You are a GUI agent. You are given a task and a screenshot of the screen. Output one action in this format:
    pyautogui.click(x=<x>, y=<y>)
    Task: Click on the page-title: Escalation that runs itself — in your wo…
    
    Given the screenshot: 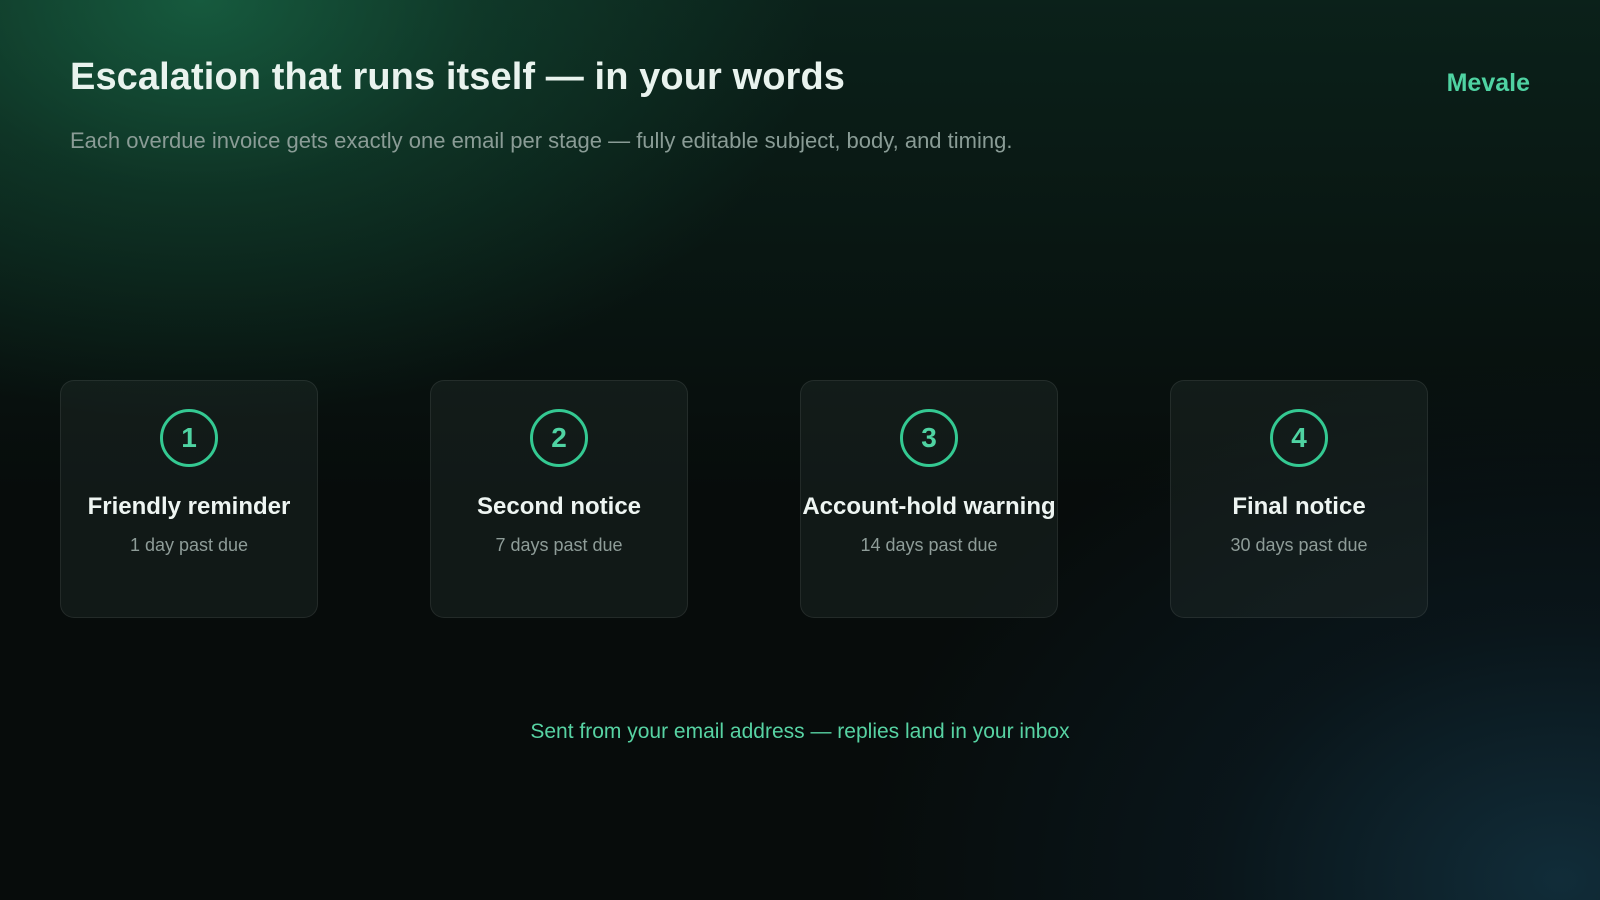 What is the action you would take?
    pyautogui.click(x=457, y=77)
    